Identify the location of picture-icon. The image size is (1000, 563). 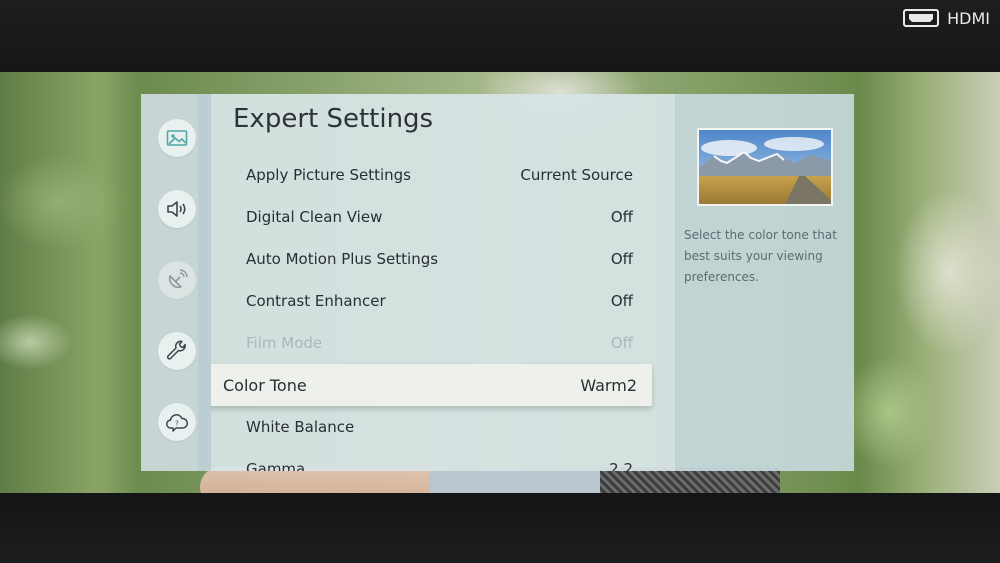
(177, 138).